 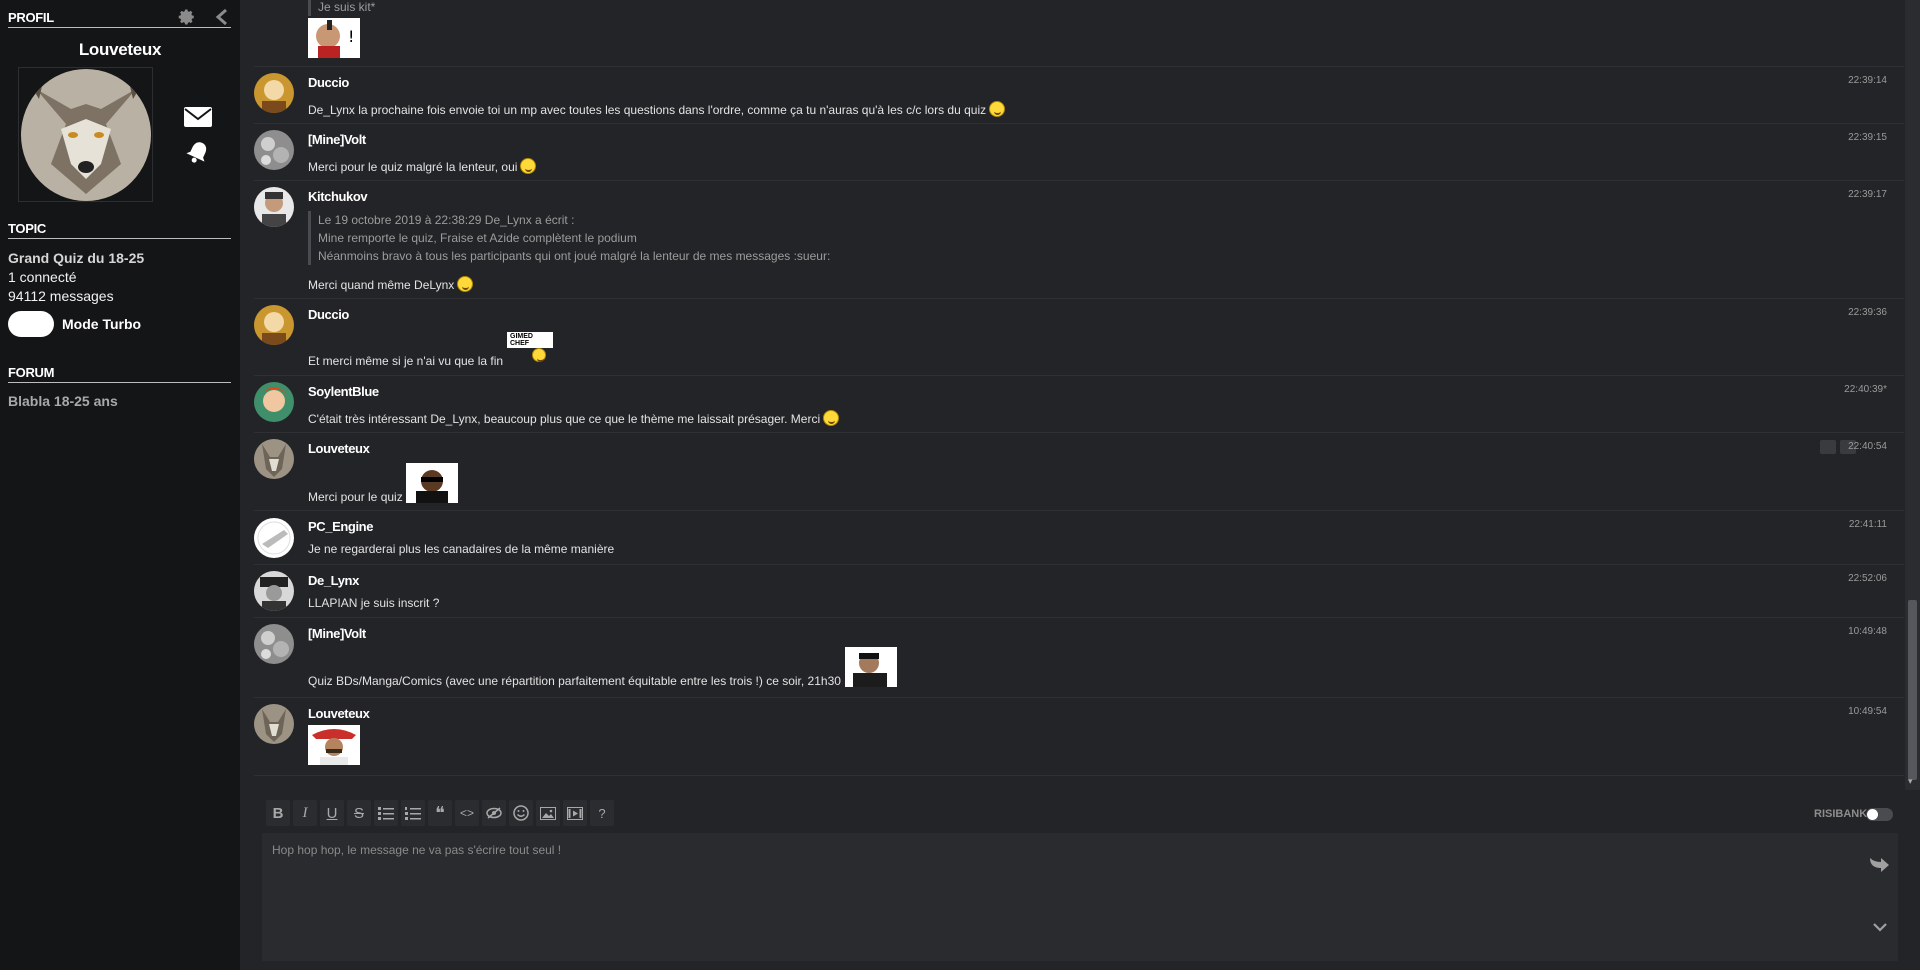 What do you see at coordinates (1879, 864) in the screenshot?
I see `send-icon` at bounding box center [1879, 864].